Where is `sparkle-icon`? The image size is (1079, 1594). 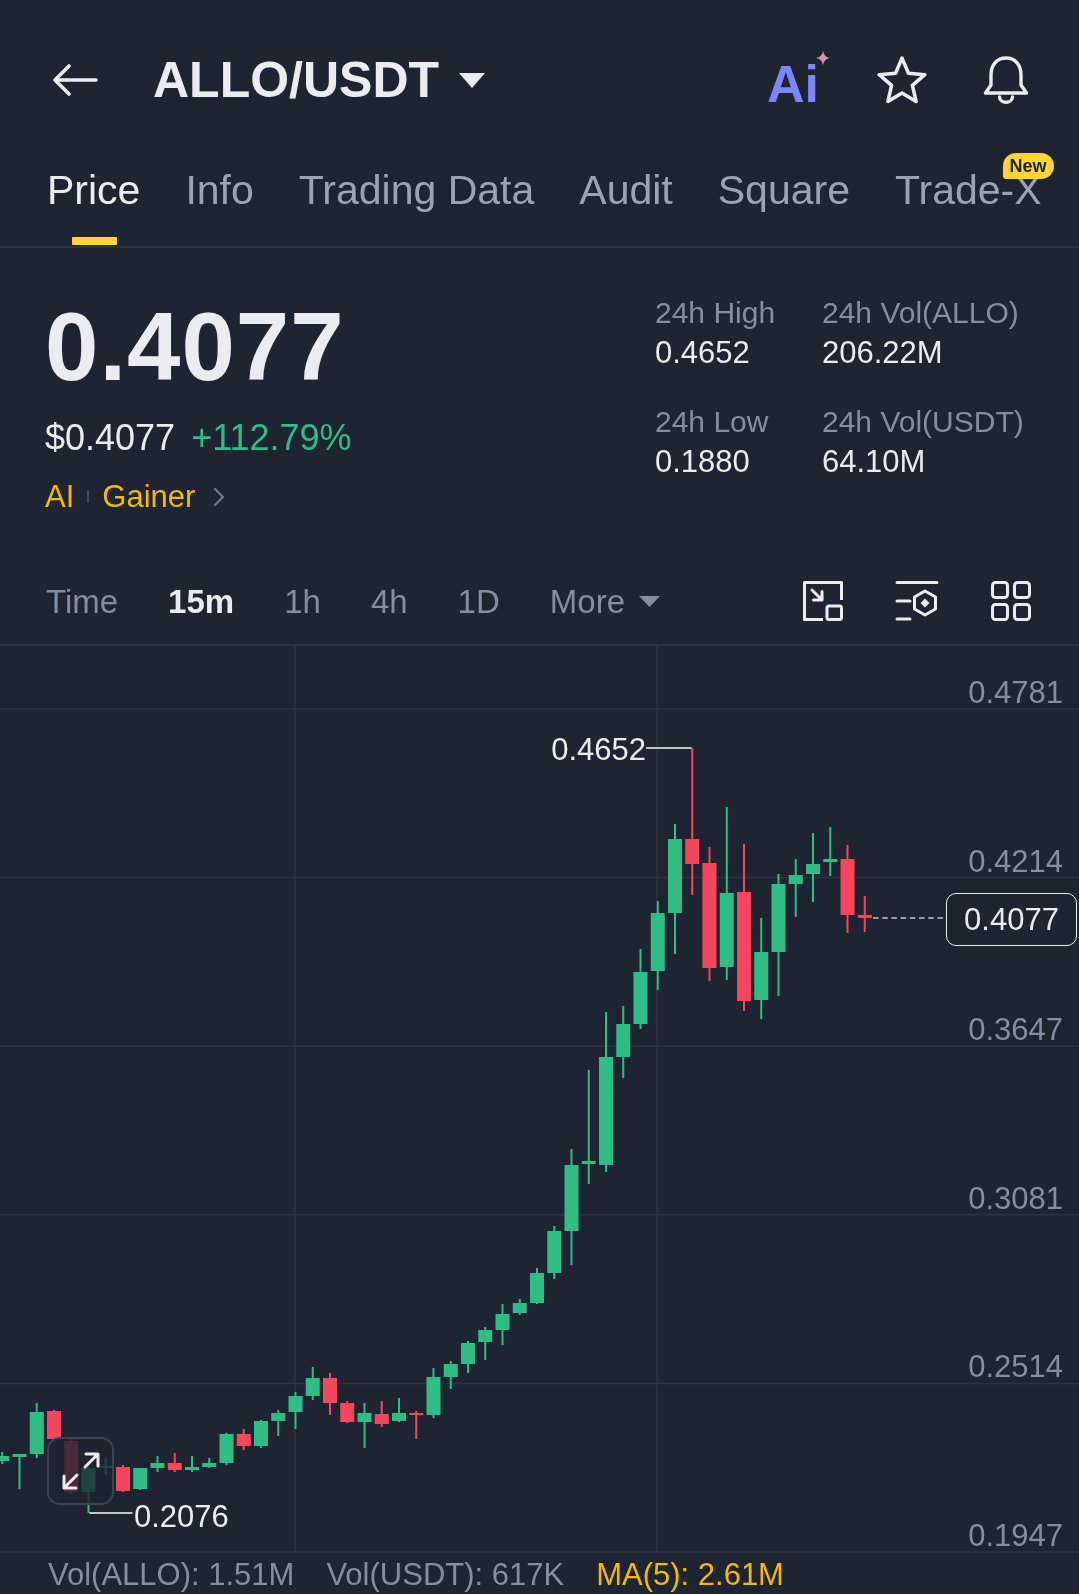
sparkle-icon is located at coordinates (823, 57).